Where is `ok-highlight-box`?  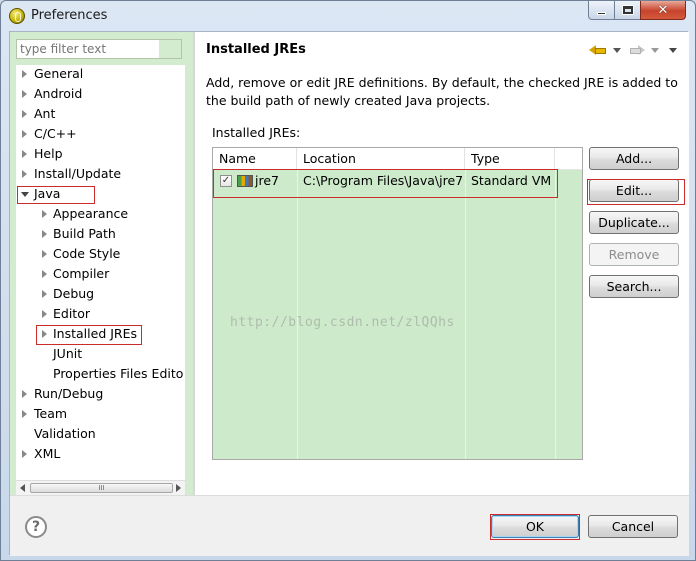
ok-highlight-box is located at coordinates (535, 527).